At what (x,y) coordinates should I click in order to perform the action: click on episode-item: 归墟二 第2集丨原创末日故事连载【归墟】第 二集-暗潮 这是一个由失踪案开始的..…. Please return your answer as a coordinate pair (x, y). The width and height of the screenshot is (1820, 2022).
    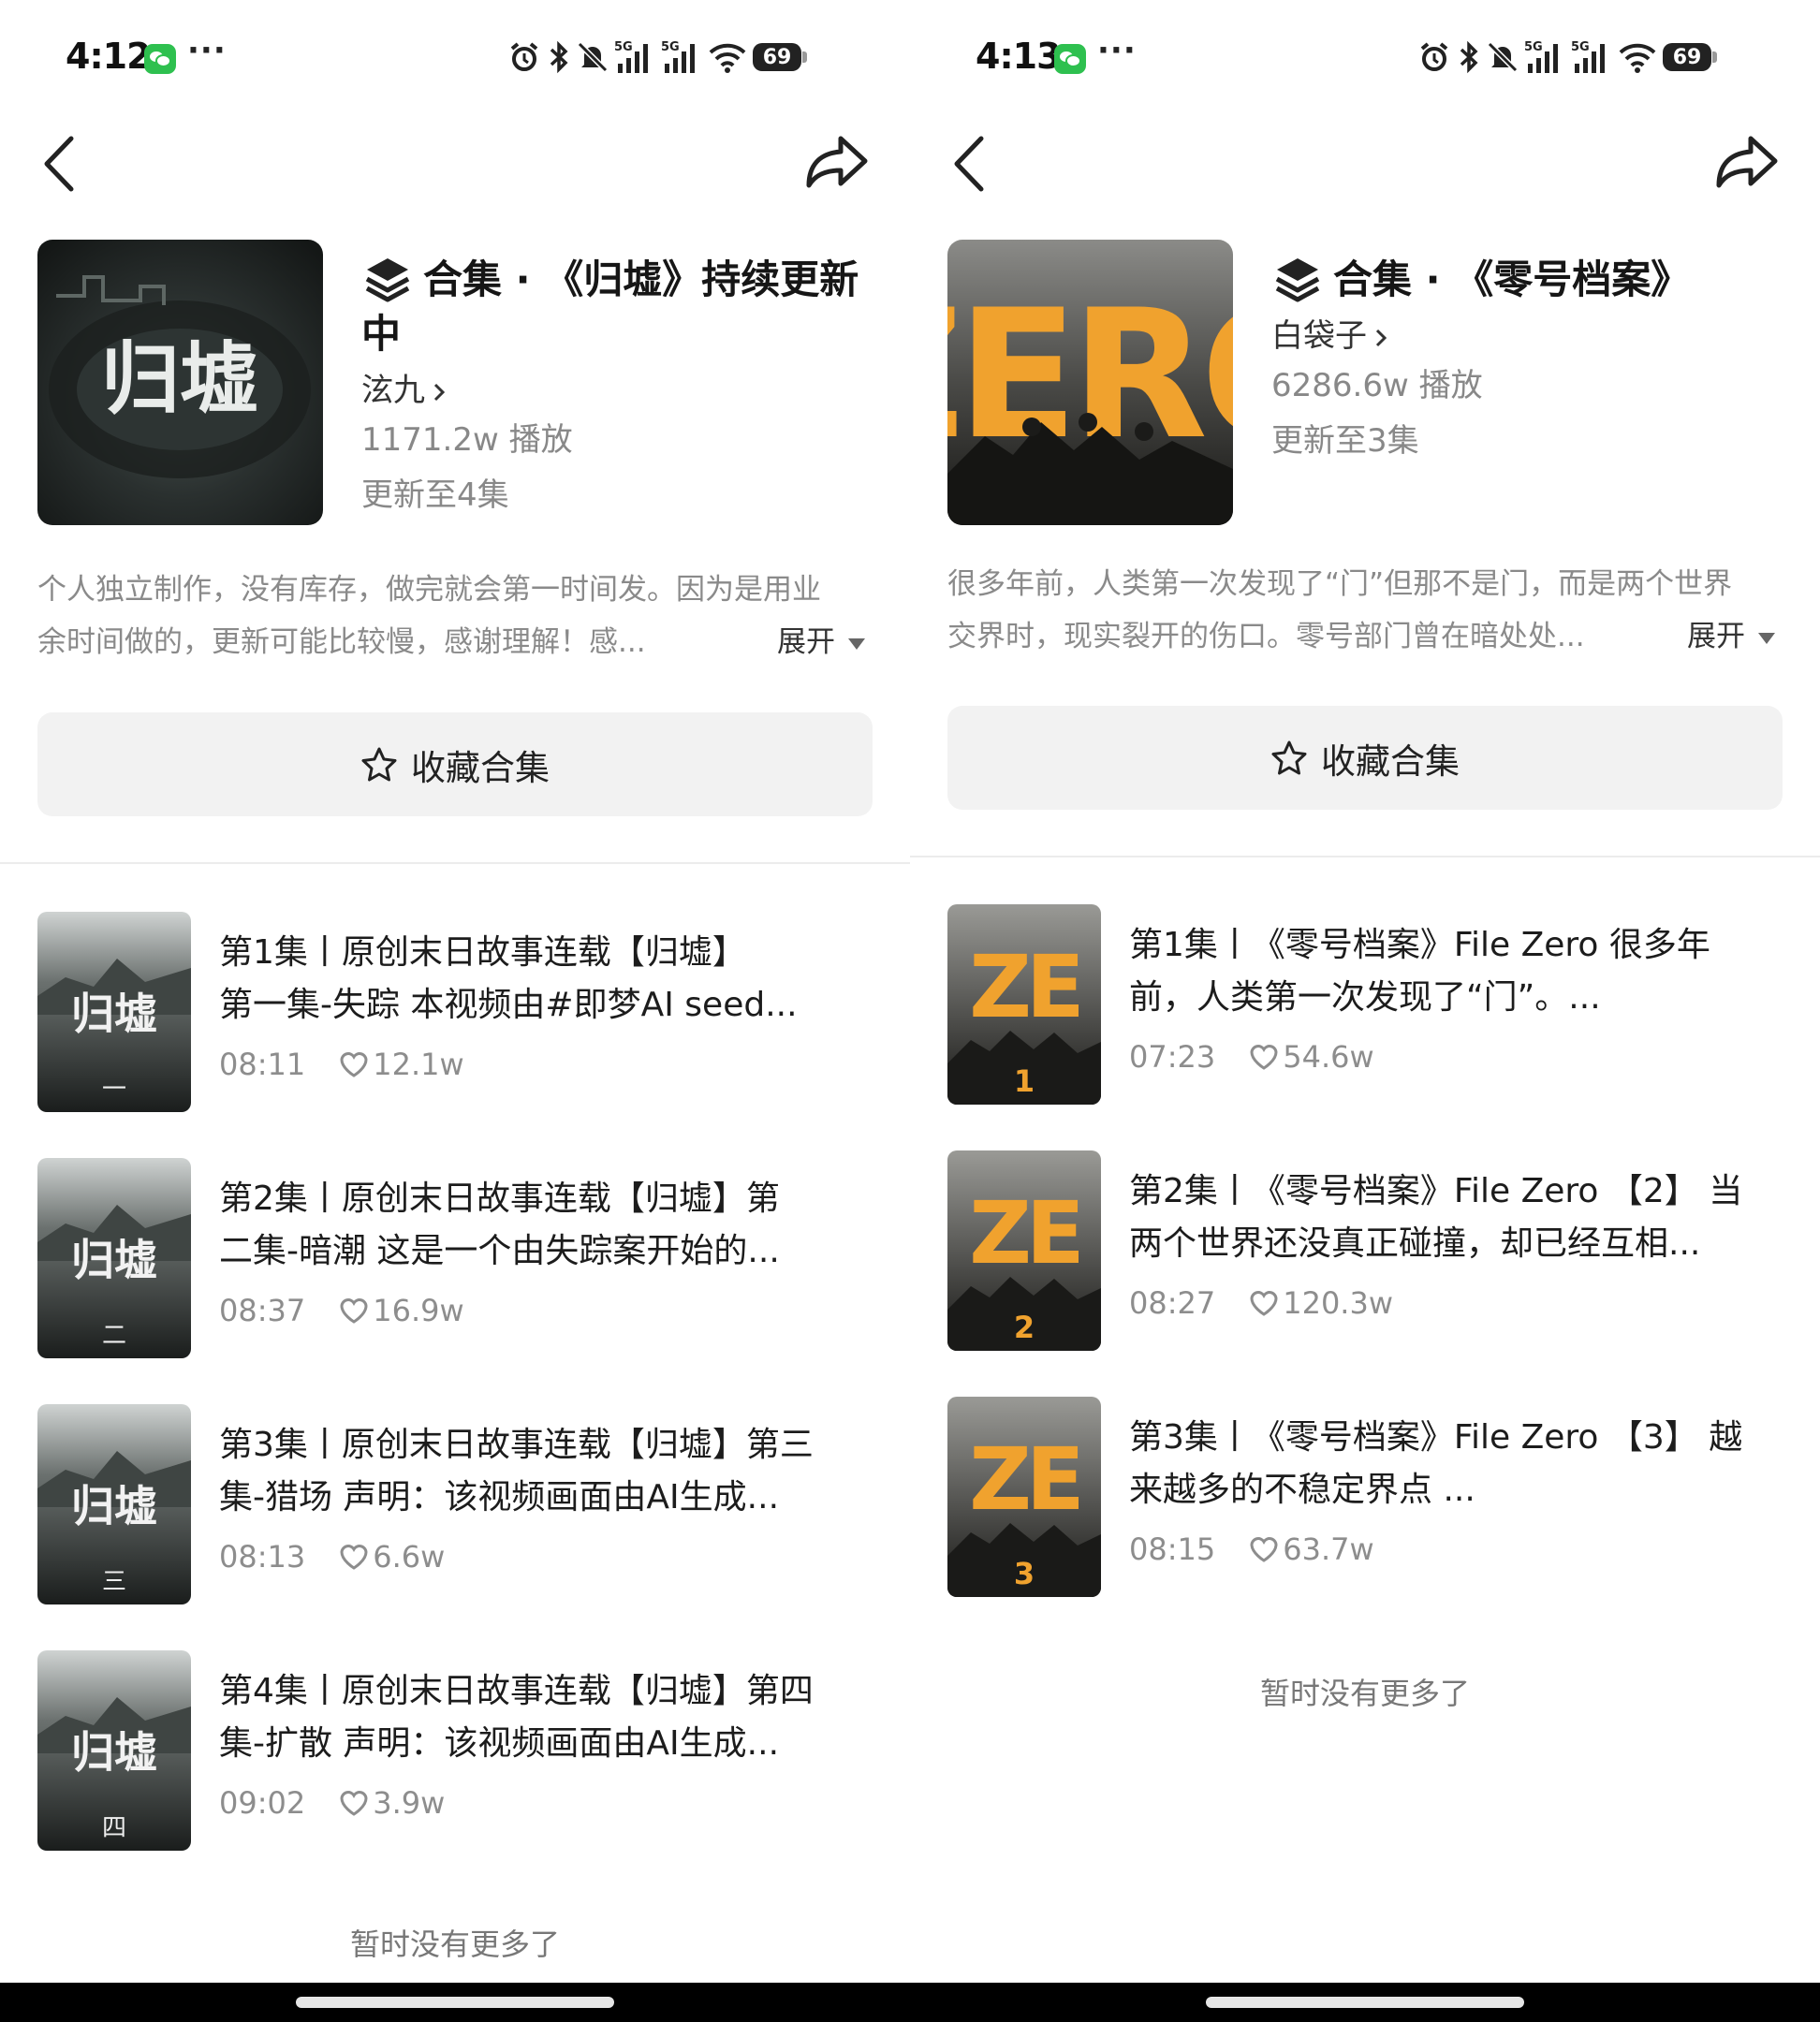
    Looking at the image, I should click on (458, 1258).